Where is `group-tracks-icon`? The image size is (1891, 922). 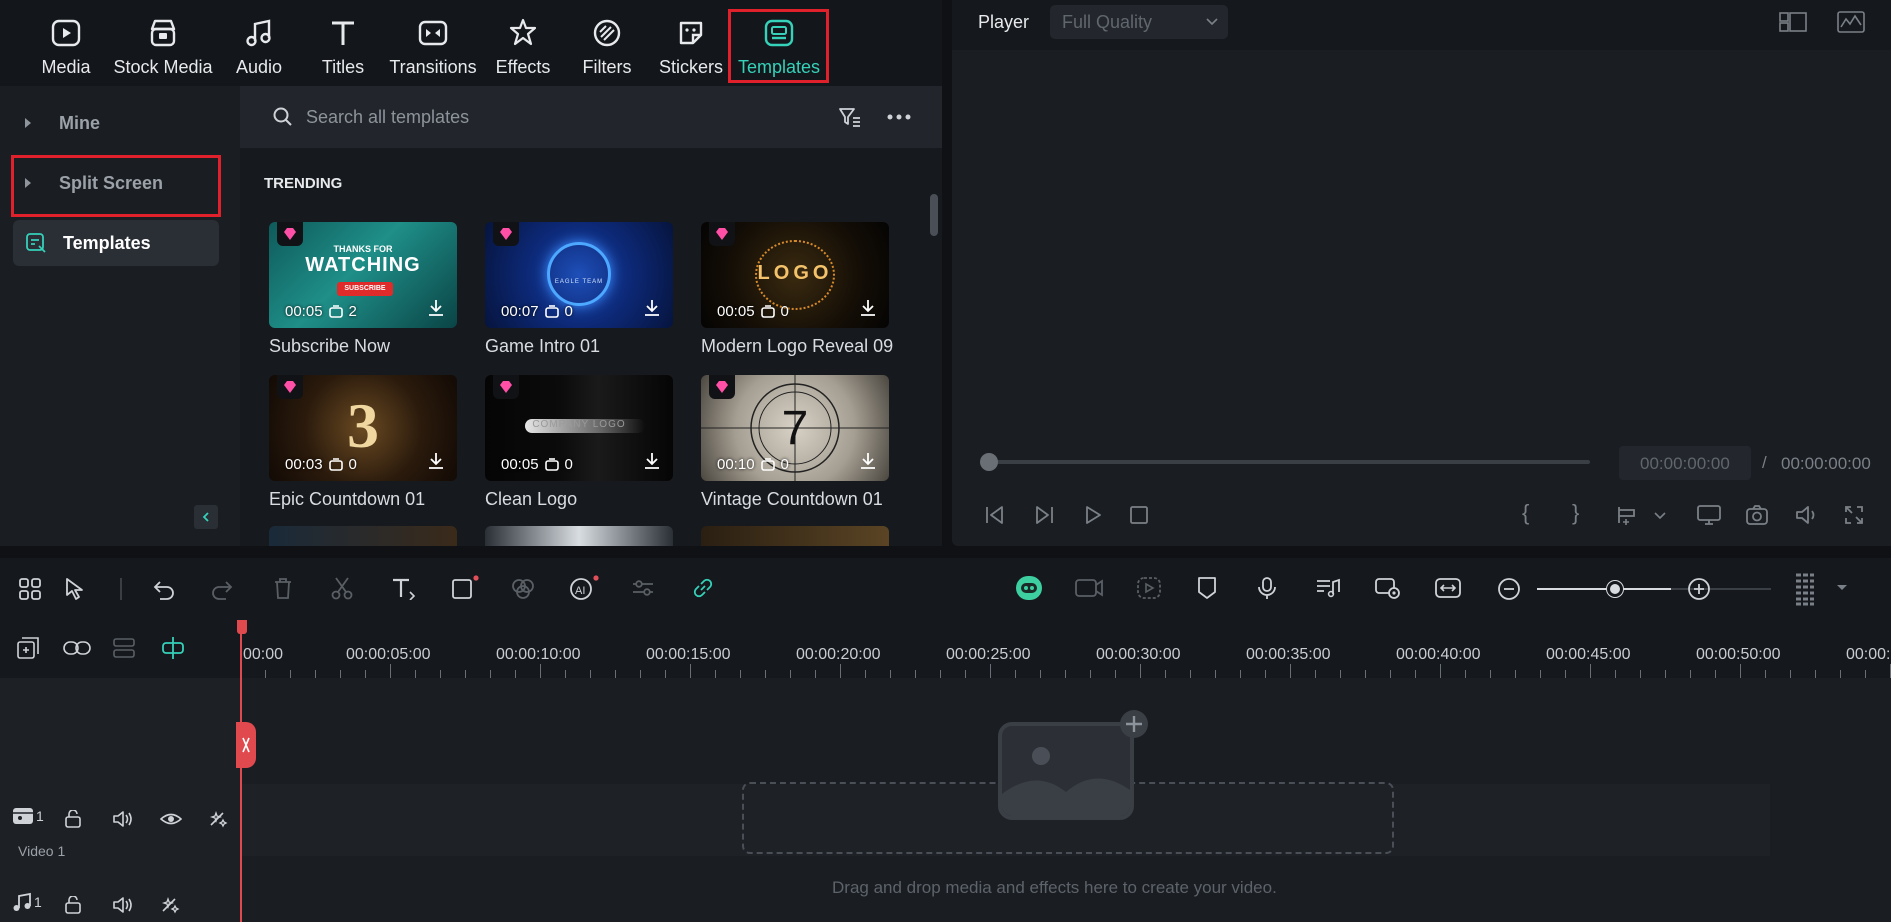
group-tracks-icon is located at coordinates (124, 648).